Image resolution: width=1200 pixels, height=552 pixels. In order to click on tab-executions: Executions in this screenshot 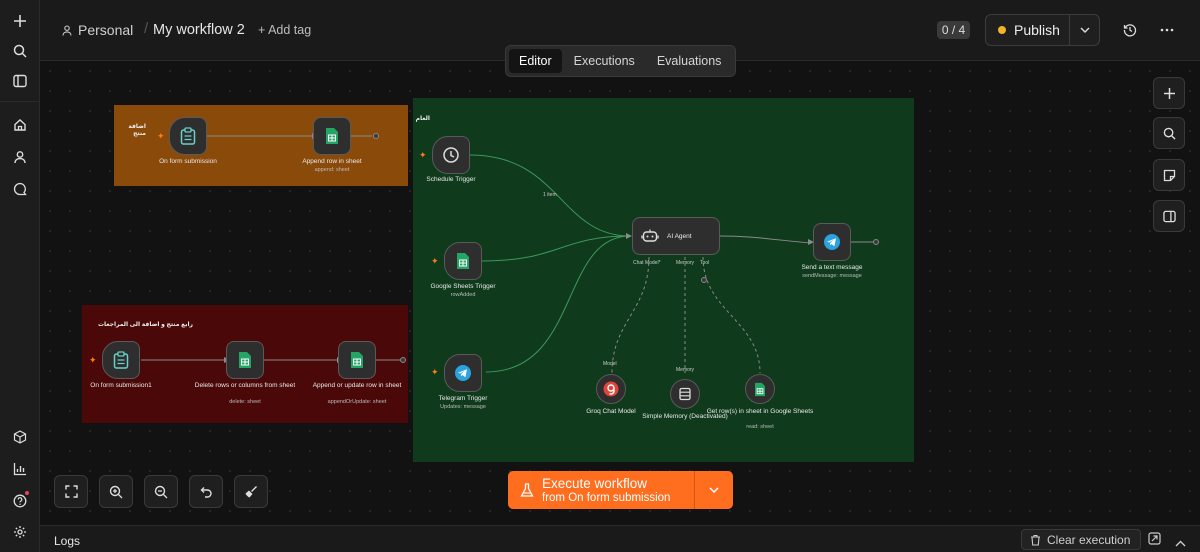, I will do `click(604, 61)`.